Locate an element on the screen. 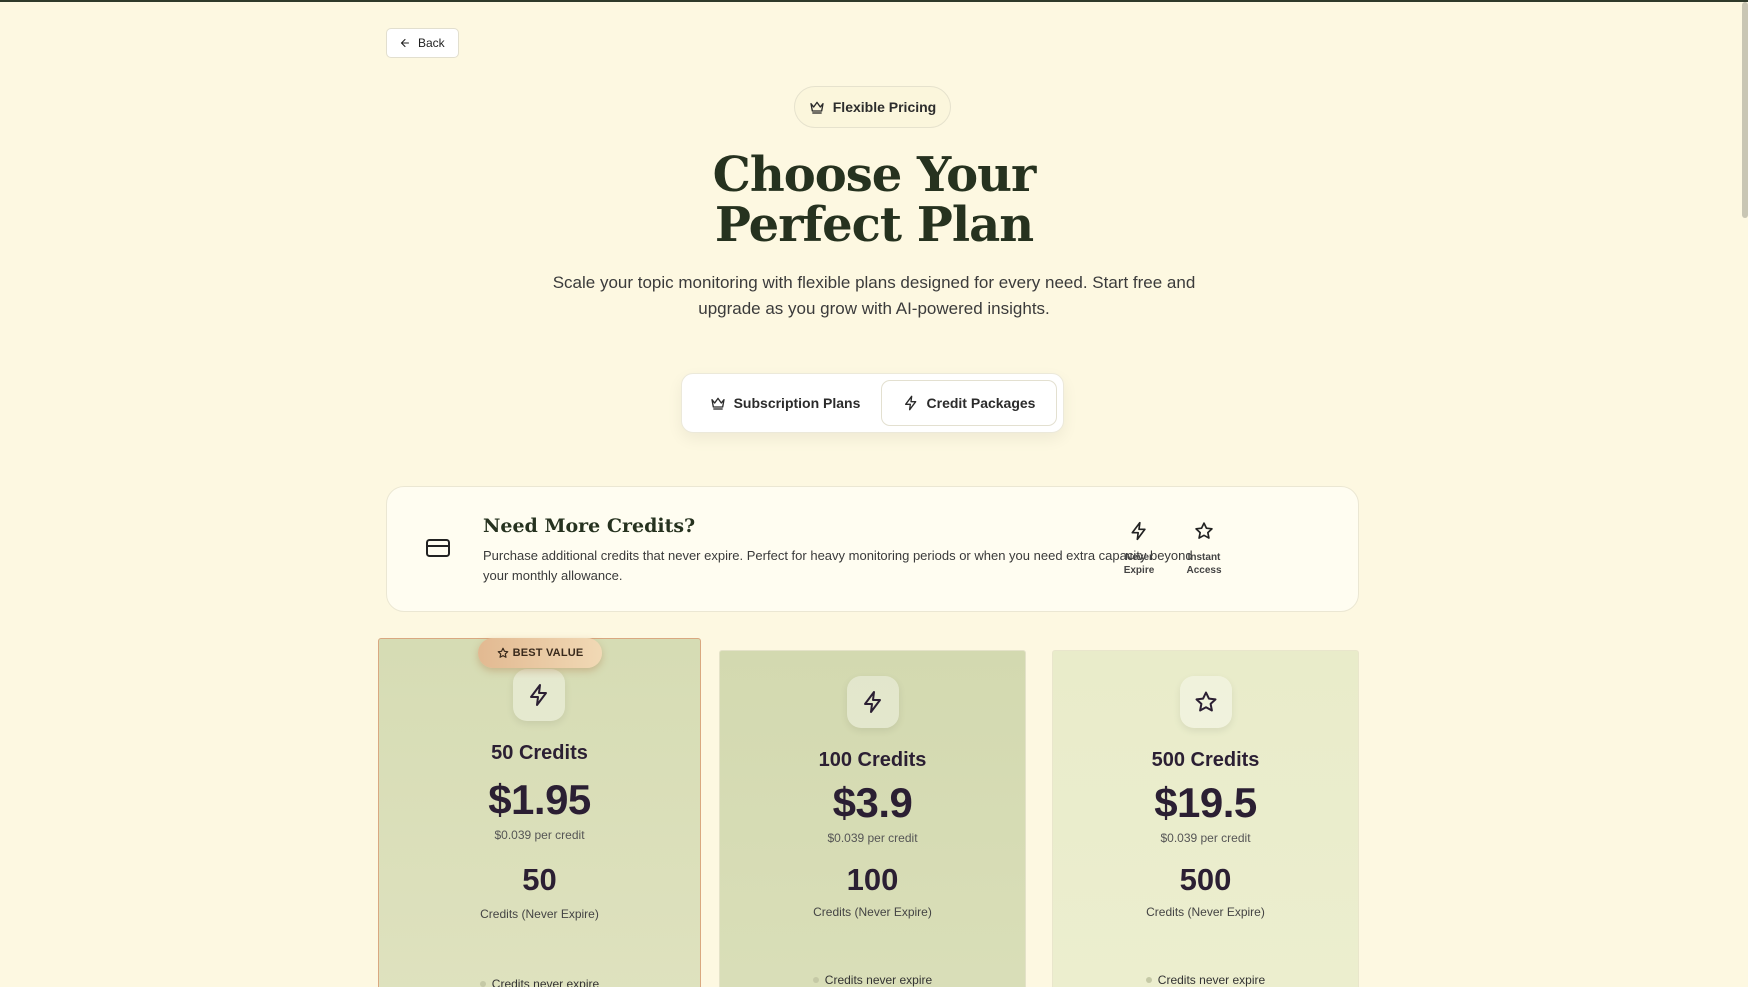 This screenshot has width=1748, height=987. plan-type-tabs: Subscription Plans Credit Packages is located at coordinates (872, 403).